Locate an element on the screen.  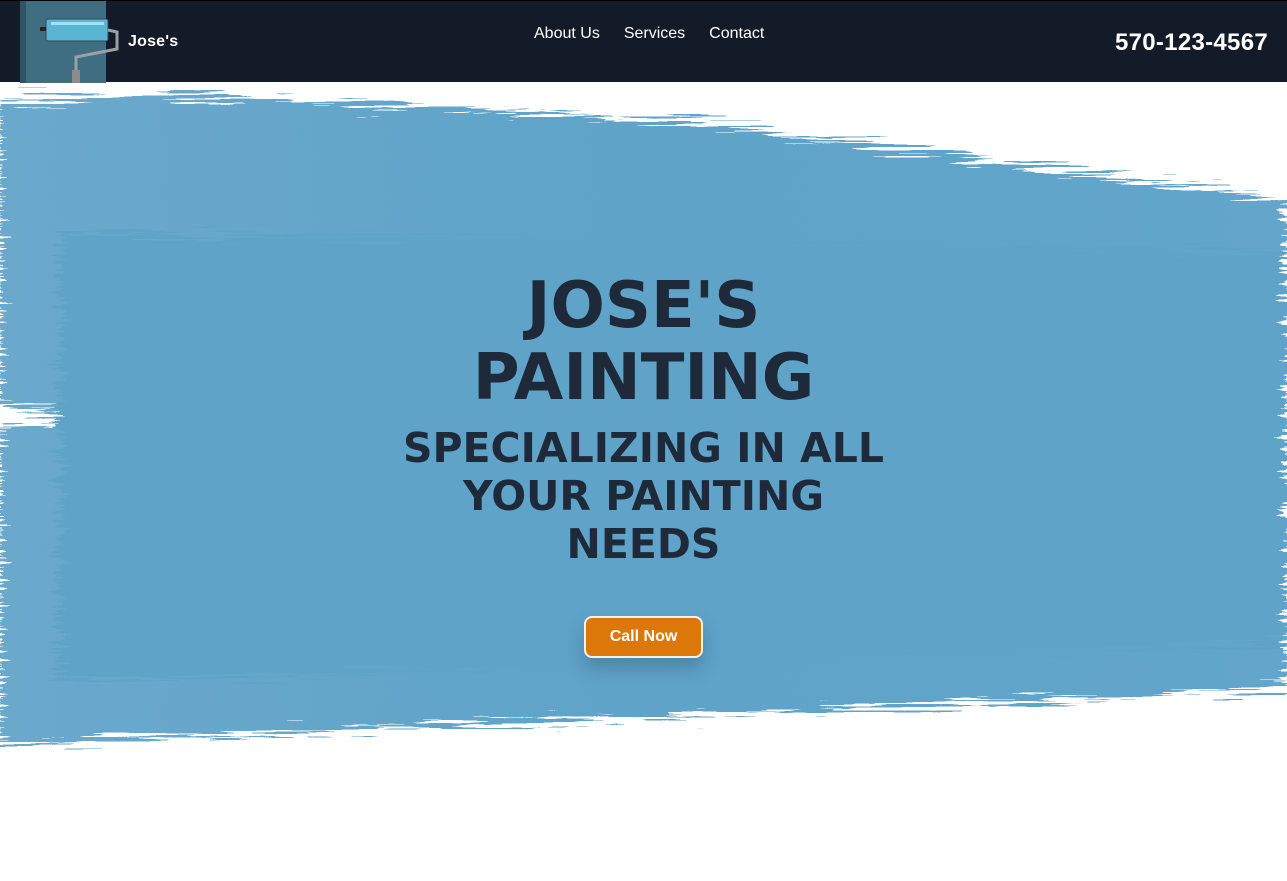
call-now-button: Call Now is located at coordinates (643, 637).